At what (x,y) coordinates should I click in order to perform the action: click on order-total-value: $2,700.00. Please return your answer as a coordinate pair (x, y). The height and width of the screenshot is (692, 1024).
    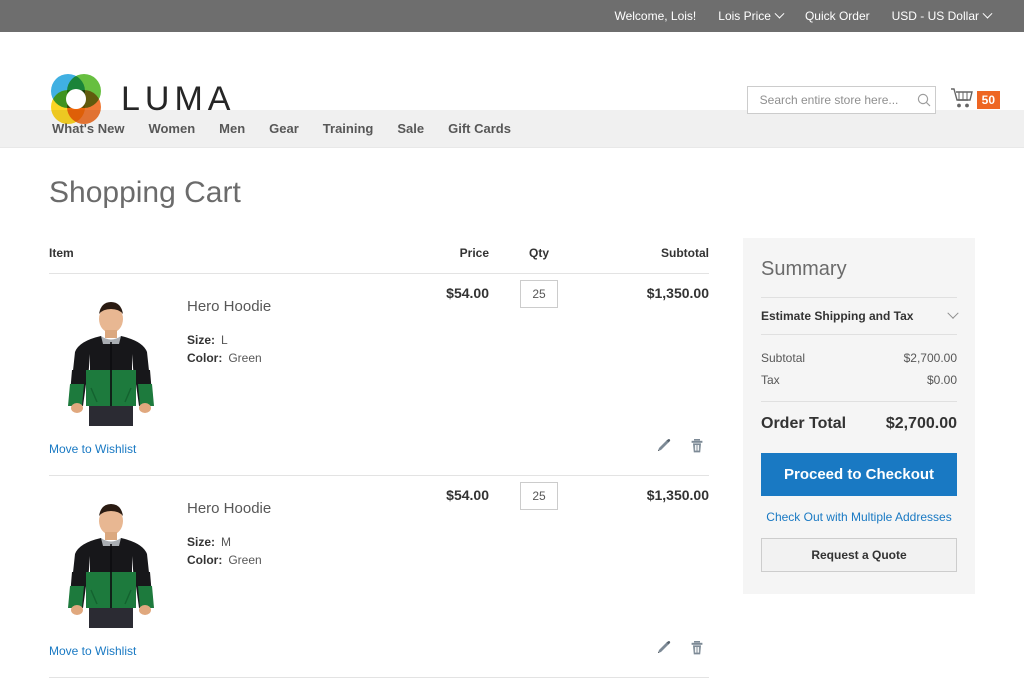
    Looking at the image, I should click on (921, 423).